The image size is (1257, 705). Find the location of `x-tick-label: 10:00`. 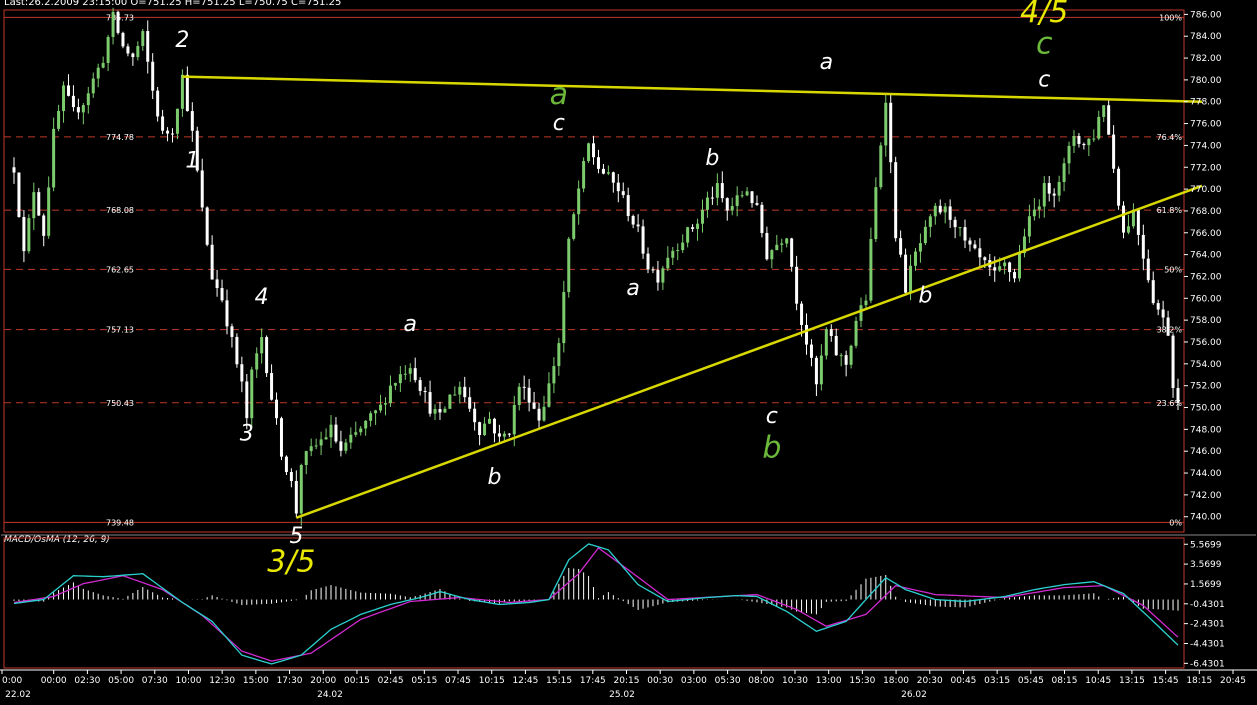

x-tick-label: 10:00 is located at coordinates (189, 681).